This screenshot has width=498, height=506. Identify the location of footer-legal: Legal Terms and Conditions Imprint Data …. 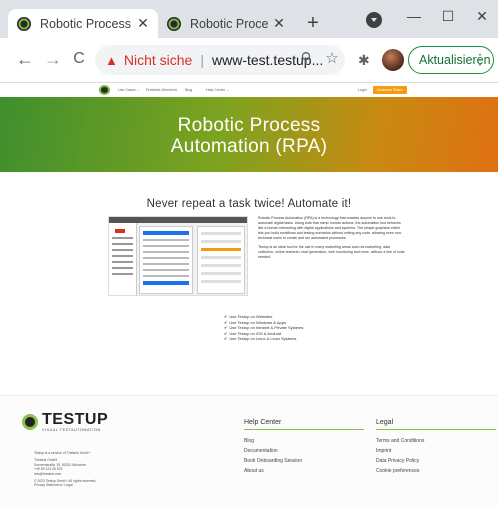
(436, 447).